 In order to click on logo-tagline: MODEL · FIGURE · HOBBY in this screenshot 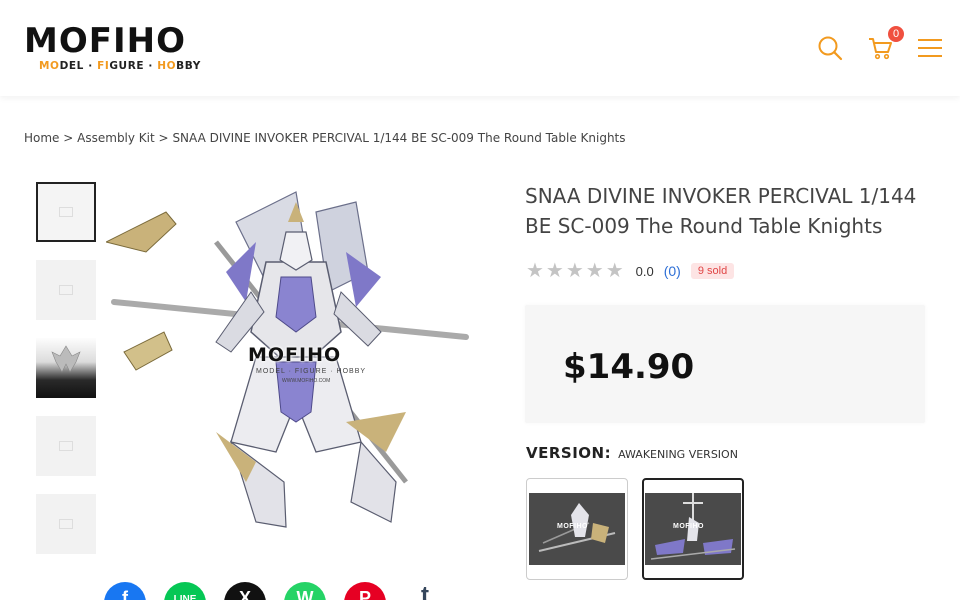, I will do `click(120, 66)`.